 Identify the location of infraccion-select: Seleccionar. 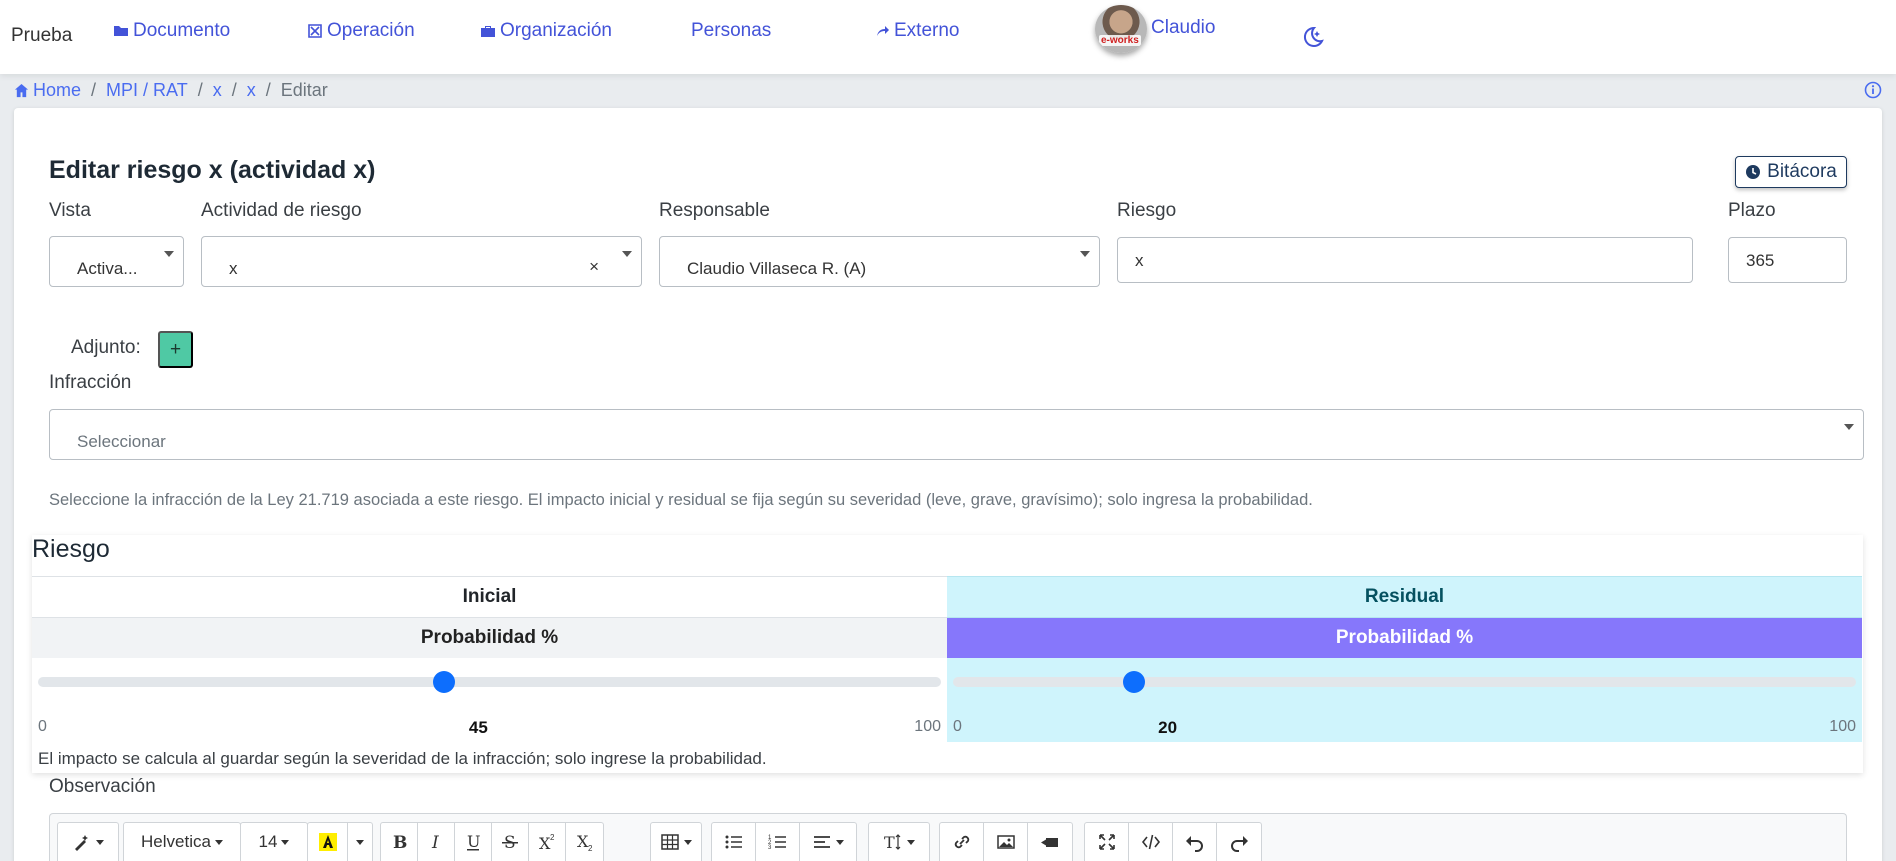
(956, 434).